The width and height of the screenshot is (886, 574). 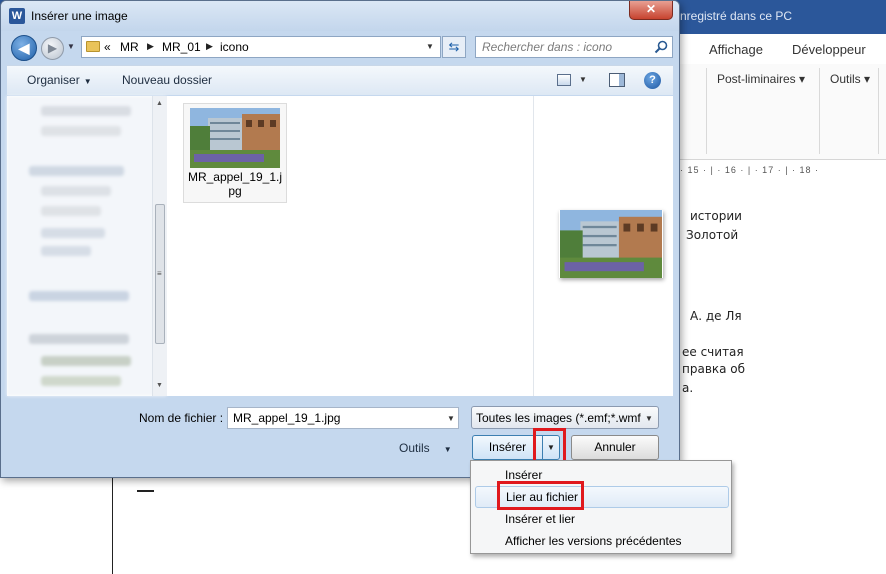 I want to click on page-margin-line, so click(x=112, y=522).